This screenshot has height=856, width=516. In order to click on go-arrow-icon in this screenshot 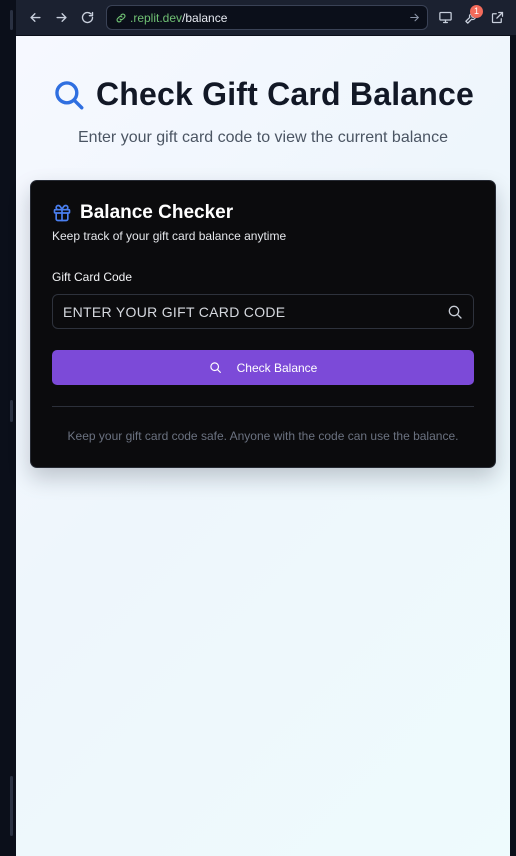, I will do `click(414, 17)`.